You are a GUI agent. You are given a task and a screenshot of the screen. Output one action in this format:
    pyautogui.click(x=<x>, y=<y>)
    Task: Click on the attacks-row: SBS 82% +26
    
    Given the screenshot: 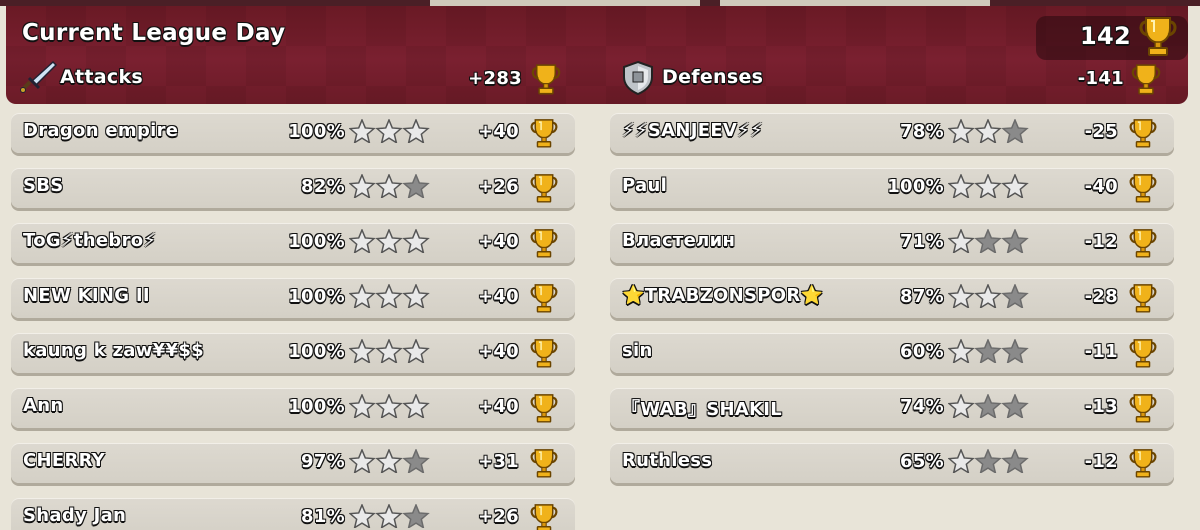 What is the action you would take?
    pyautogui.click(x=293, y=188)
    